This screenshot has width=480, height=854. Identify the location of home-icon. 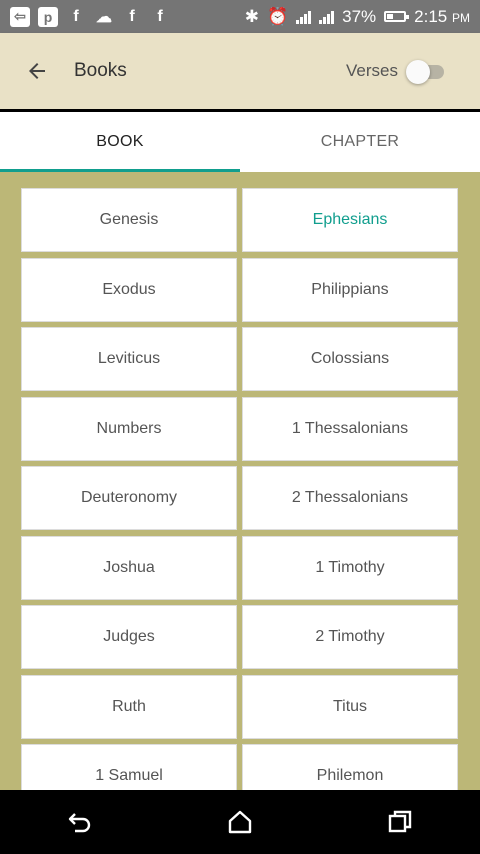
(240, 822).